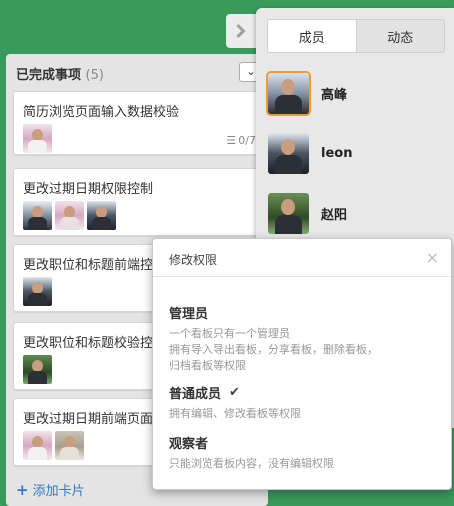 The width and height of the screenshot is (454, 506). What do you see at coordinates (101, 112) in the screenshot?
I see `card-title: 简历浏览页面输入数据校验` at bounding box center [101, 112].